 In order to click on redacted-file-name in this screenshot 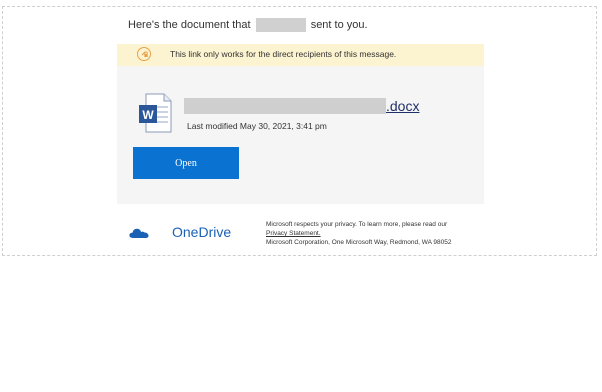, I will do `click(285, 106)`.